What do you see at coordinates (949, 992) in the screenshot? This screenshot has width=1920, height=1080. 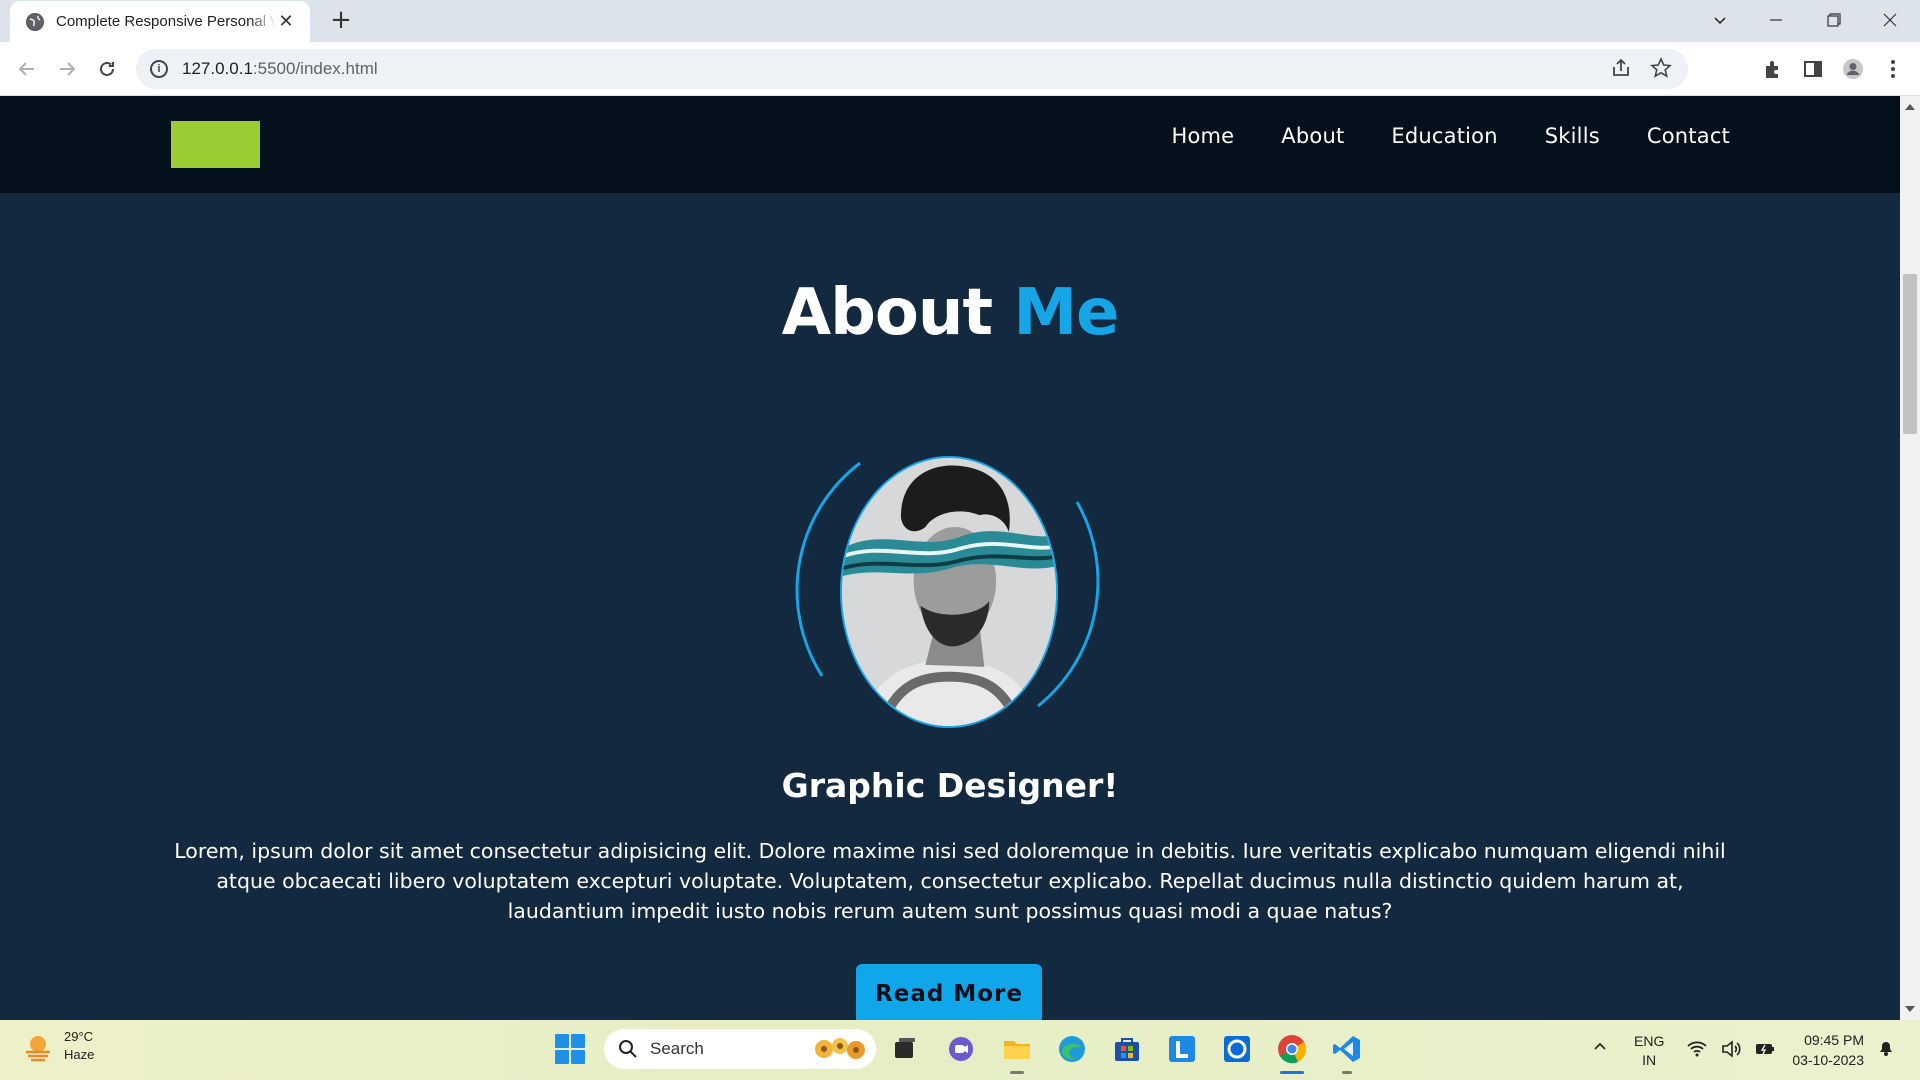 I see `read-more-button: Read More` at bounding box center [949, 992].